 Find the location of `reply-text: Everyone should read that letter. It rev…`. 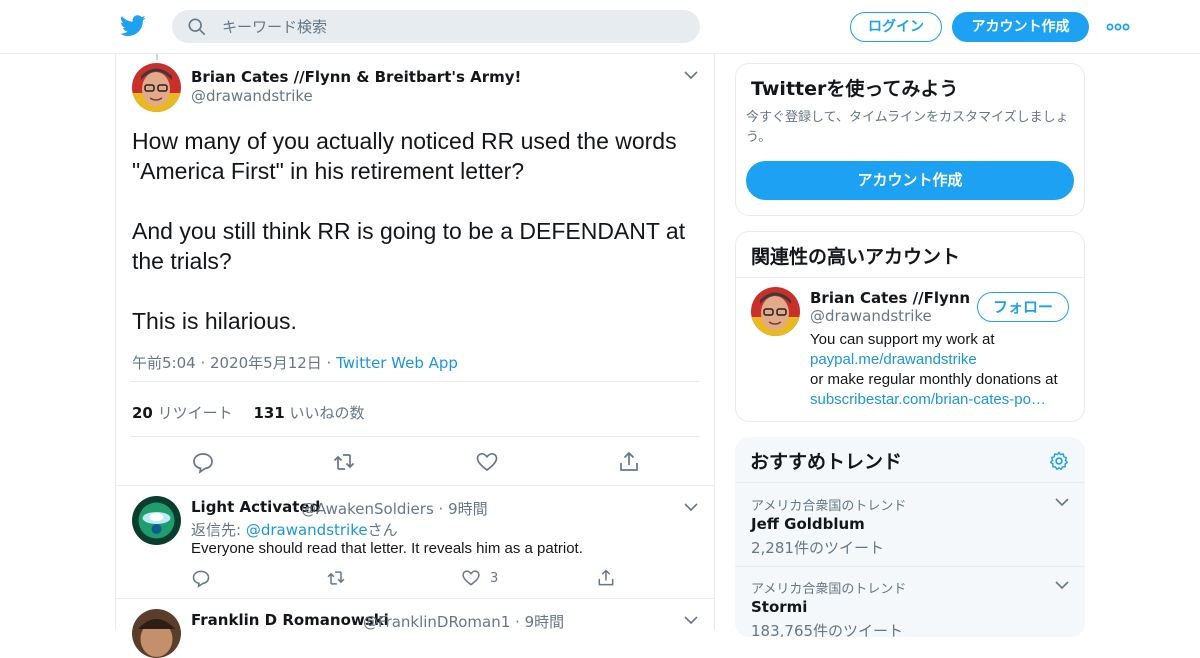

reply-text: Everyone should read that letter. It rev… is located at coordinates (387, 548).